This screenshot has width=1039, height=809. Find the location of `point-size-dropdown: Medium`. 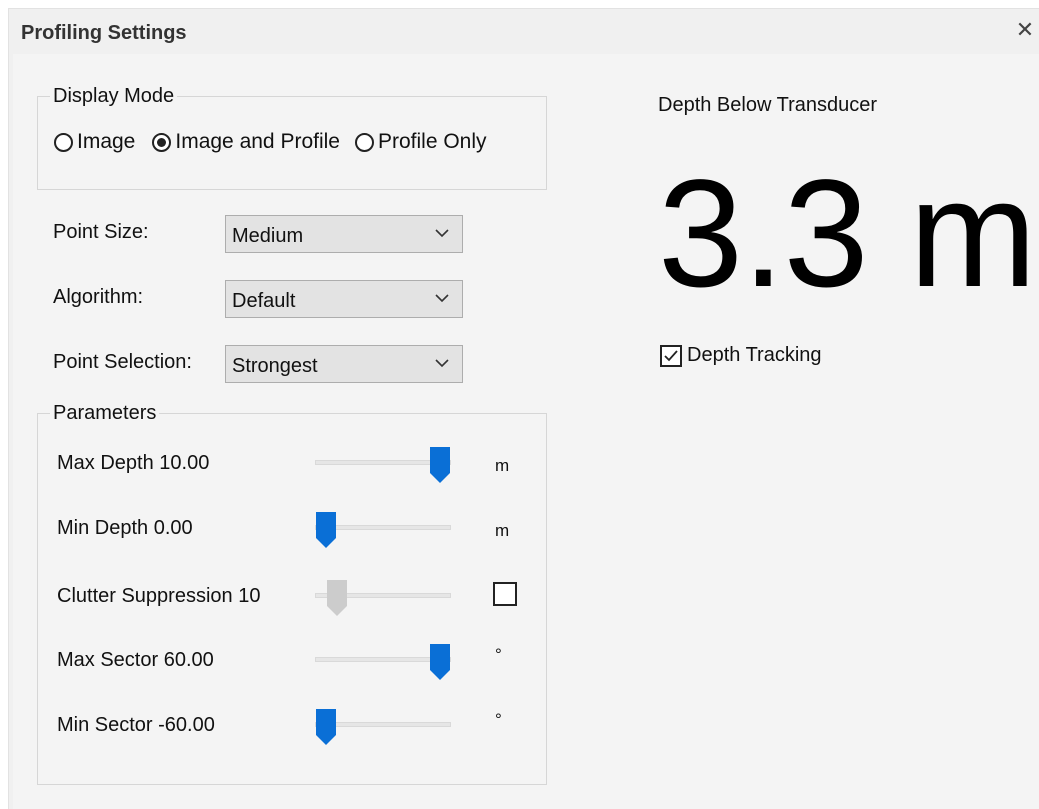

point-size-dropdown: Medium is located at coordinates (344, 234).